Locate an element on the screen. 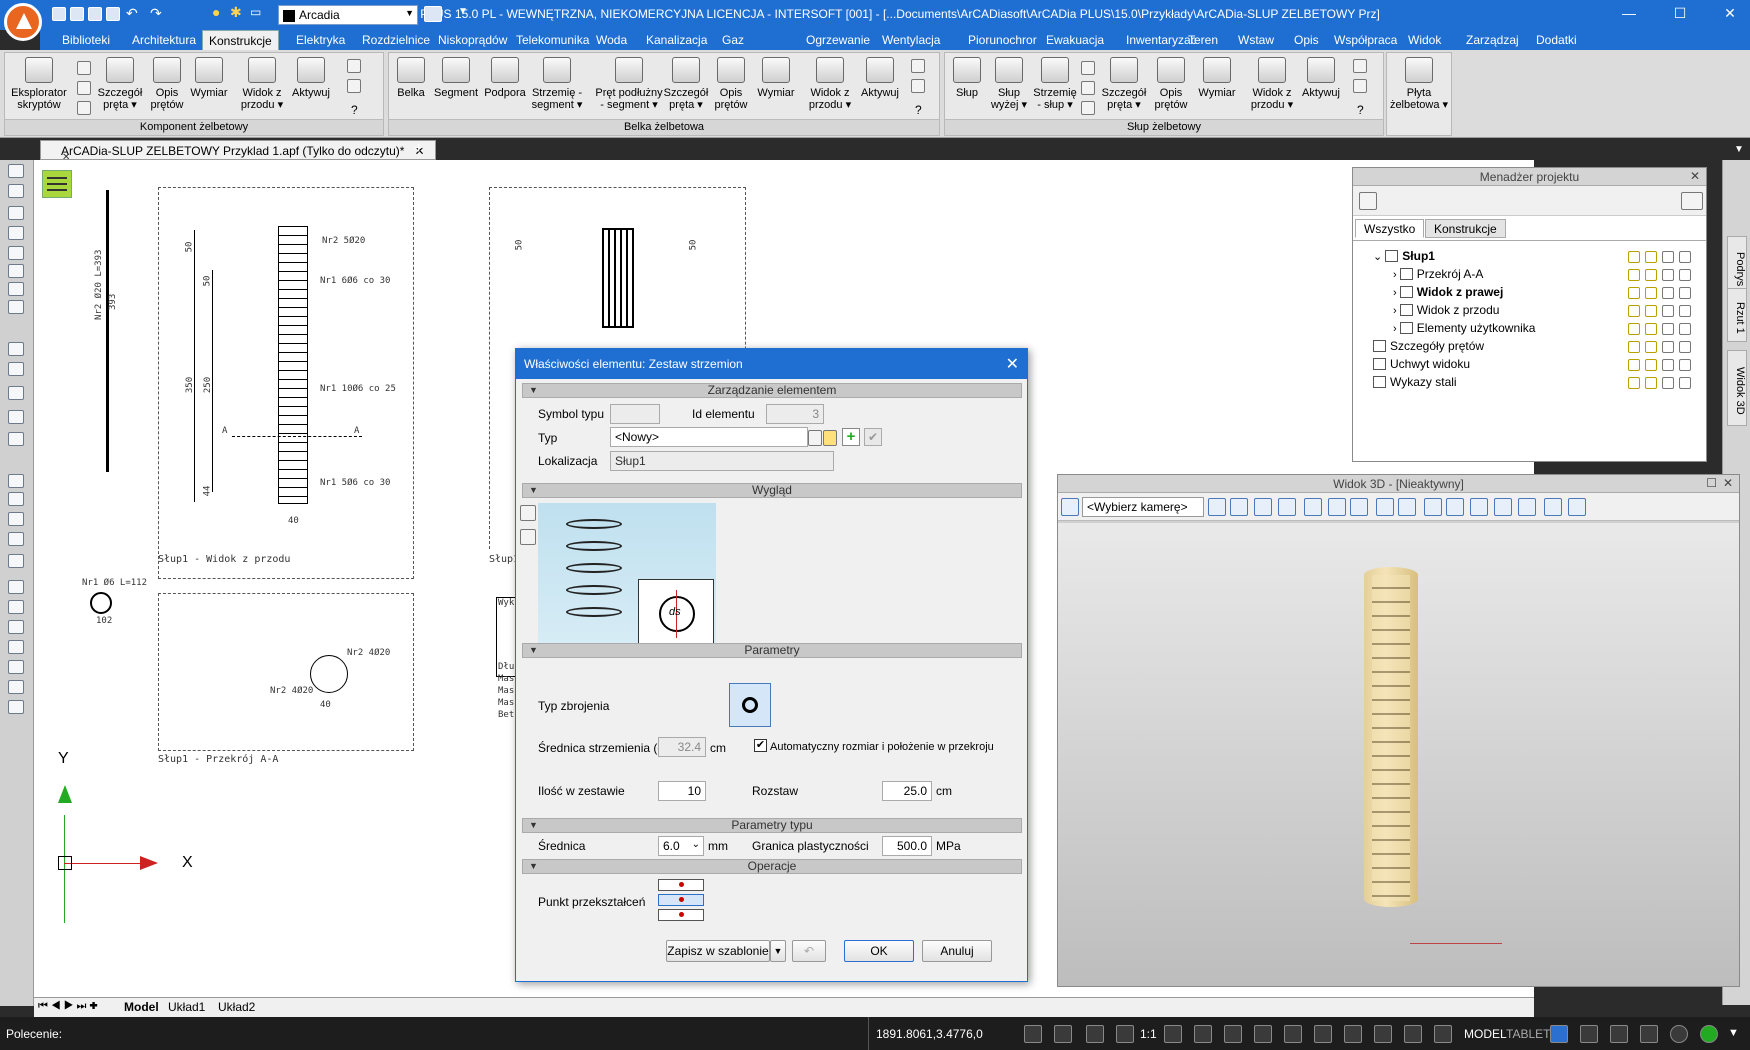 The image size is (1750, 1050). save-as-icon is located at coordinates (113, 14).